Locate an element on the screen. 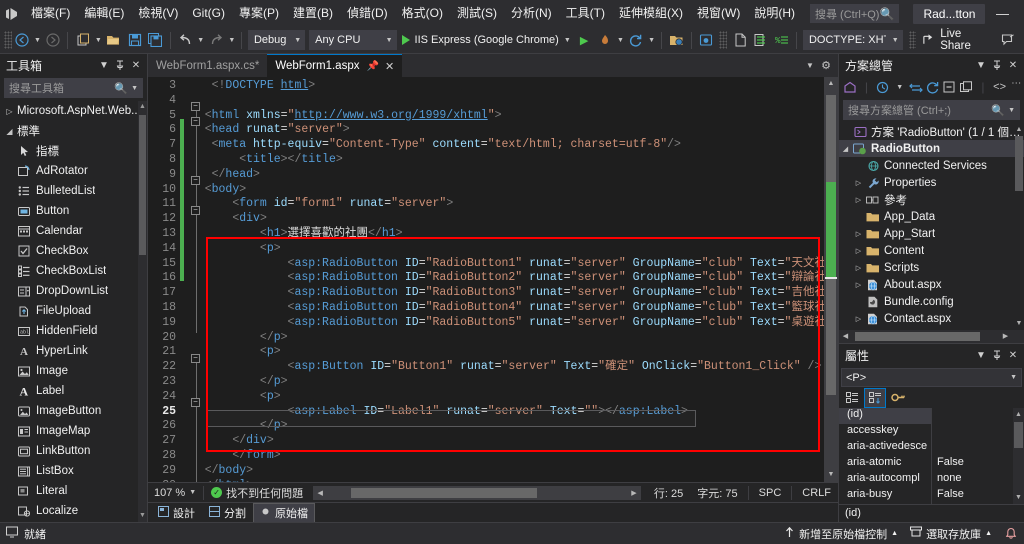 This screenshot has width=1024, height=544. scroll-left-icon: ◀ is located at coordinates (845, 336).